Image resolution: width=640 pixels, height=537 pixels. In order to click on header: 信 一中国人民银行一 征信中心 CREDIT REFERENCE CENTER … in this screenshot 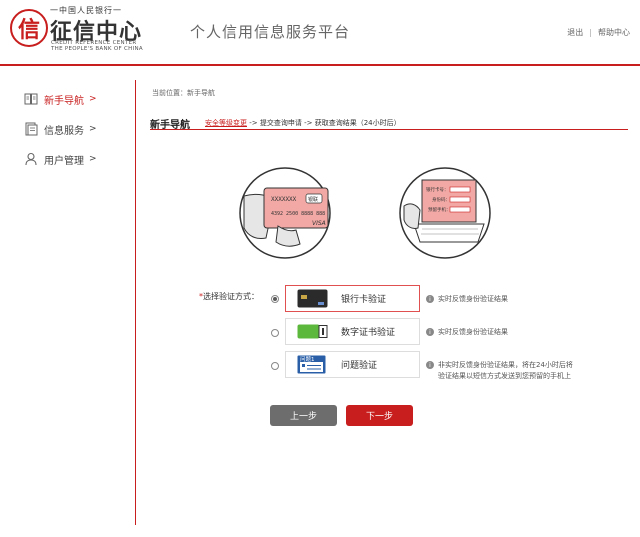, I will do `click(320, 32)`.